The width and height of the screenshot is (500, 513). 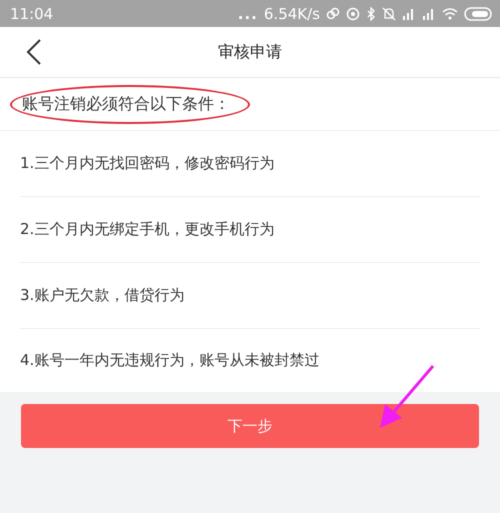 What do you see at coordinates (353, 13) in the screenshot?
I see `hotspot-icon` at bounding box center [353, 13].